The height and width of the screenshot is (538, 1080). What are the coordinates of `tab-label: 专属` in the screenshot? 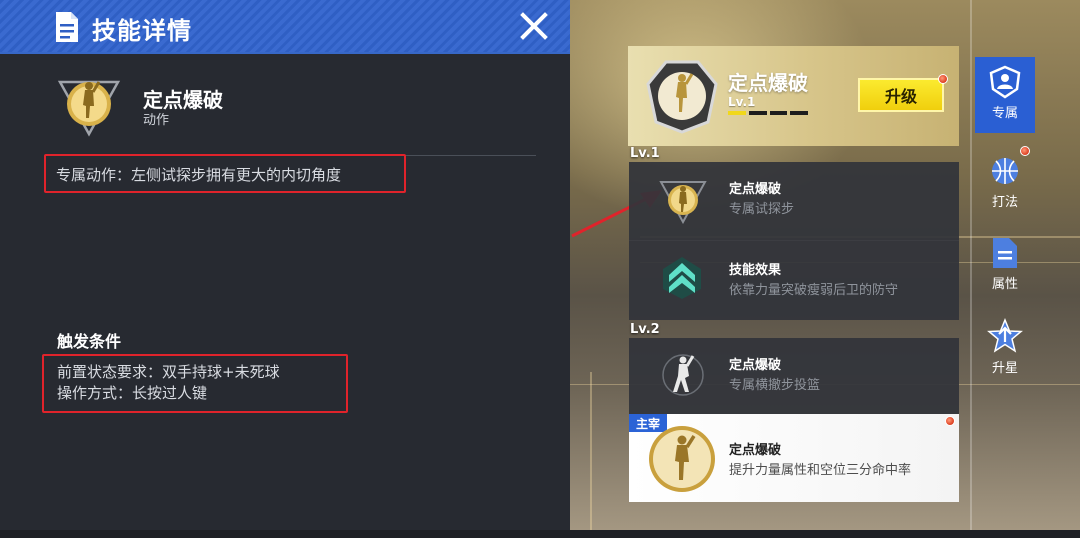 It's located at (1004, 113).